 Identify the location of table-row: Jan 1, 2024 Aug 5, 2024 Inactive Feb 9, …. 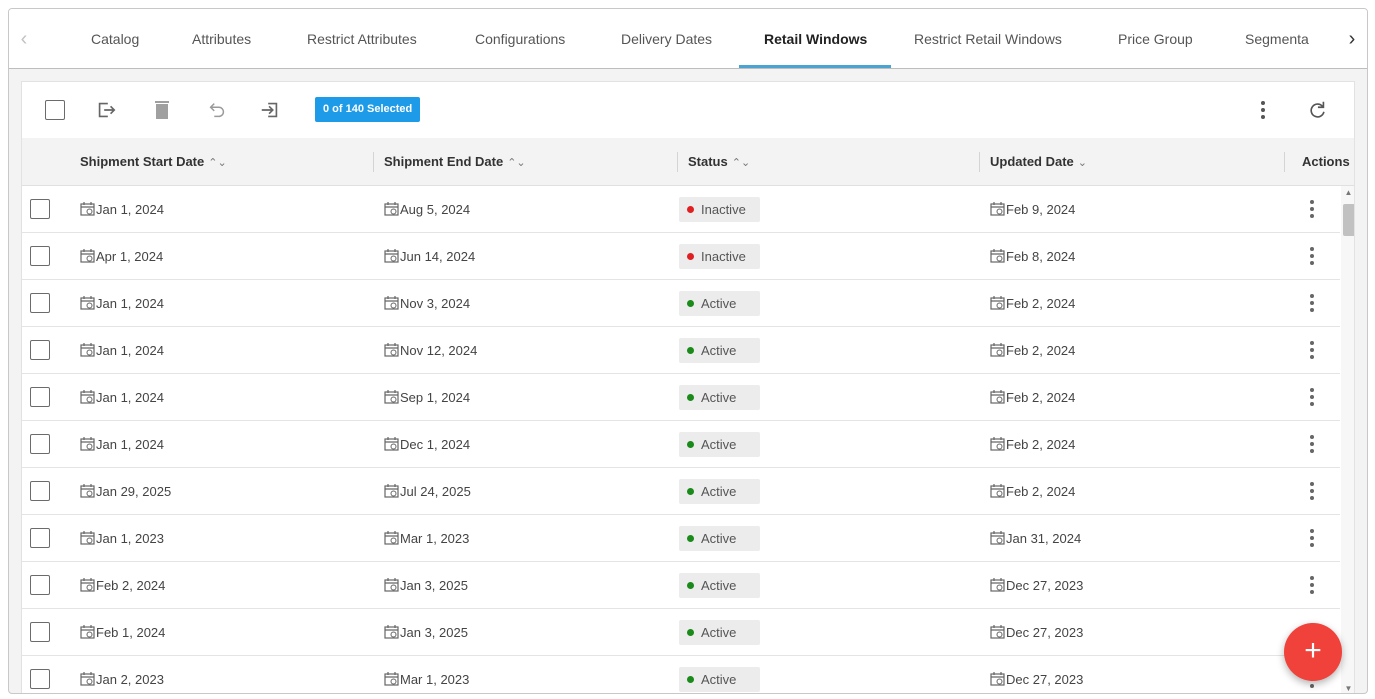
(681, 209).